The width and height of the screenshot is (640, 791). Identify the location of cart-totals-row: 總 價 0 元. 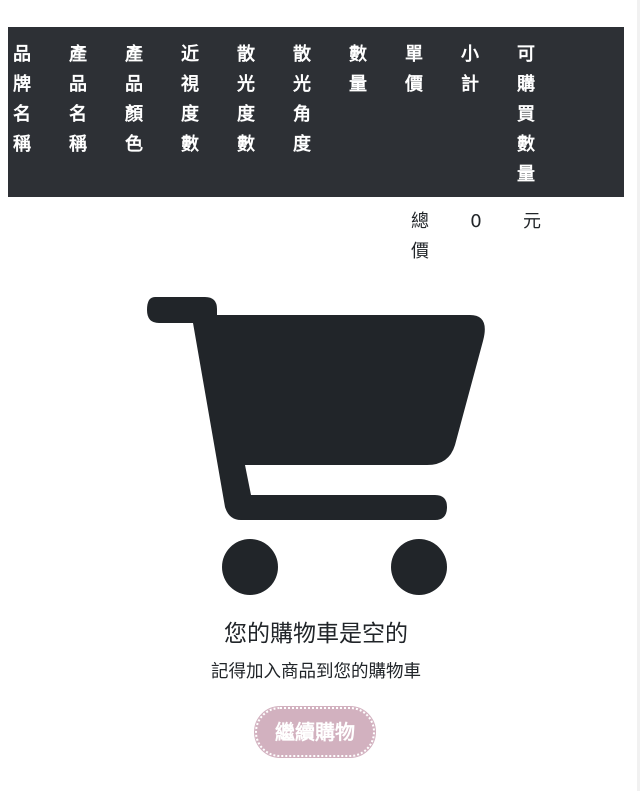
(316, 232).